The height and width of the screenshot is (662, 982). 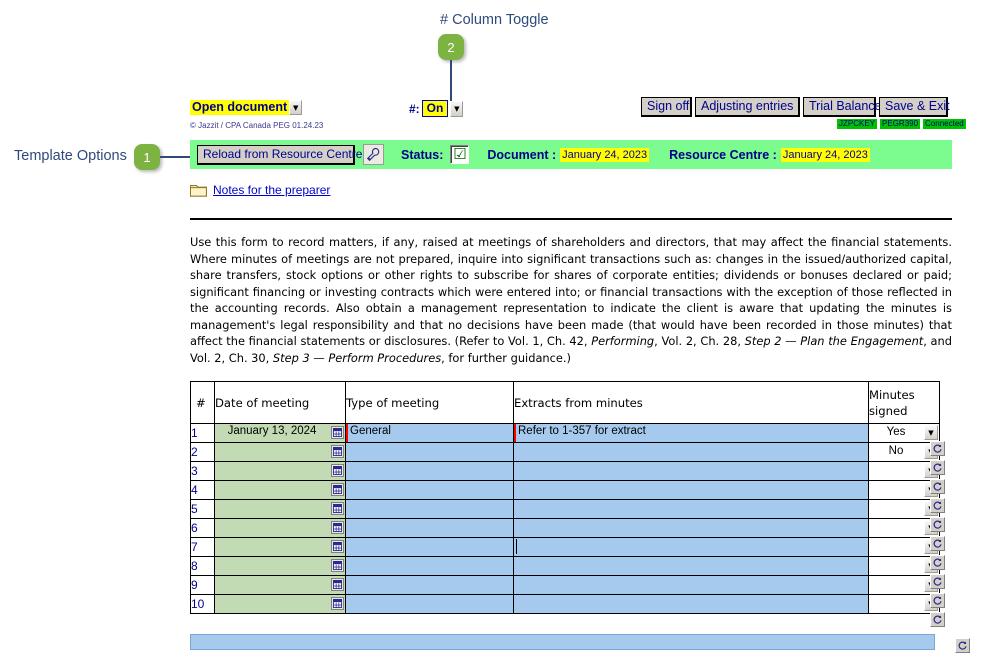 What do you see at coordinates (691, 433) in the screenshot?
I see `extracts-cell: Refer to 1-357 for extract` at bounding box center [691, 433].